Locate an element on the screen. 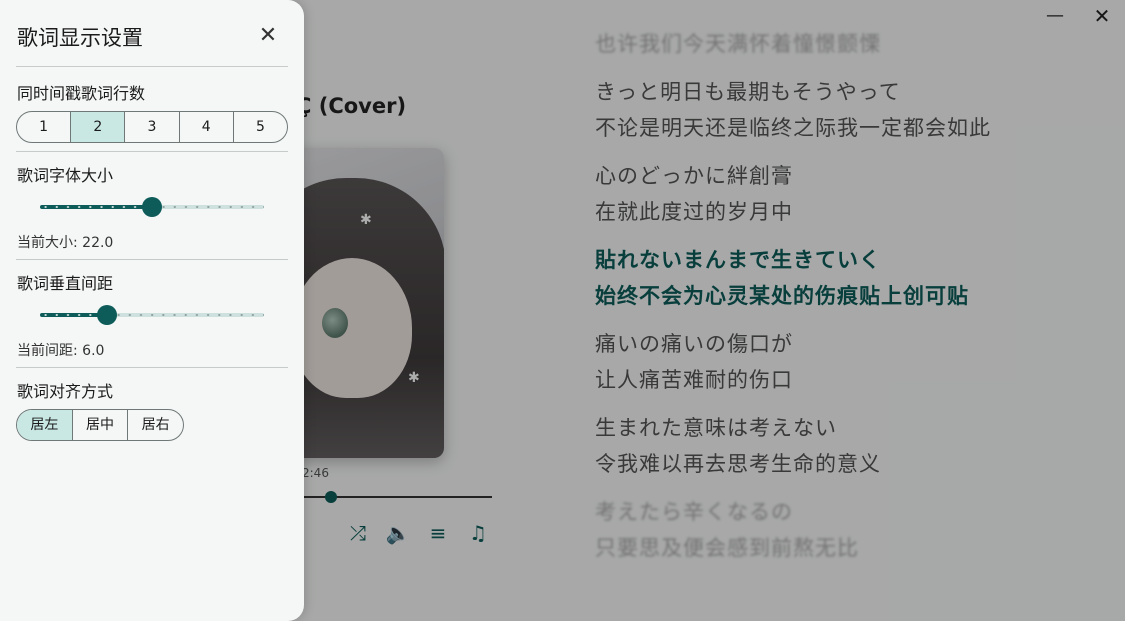  drawer-title: 歌词显示设置 is located at coordinates (80, 38).